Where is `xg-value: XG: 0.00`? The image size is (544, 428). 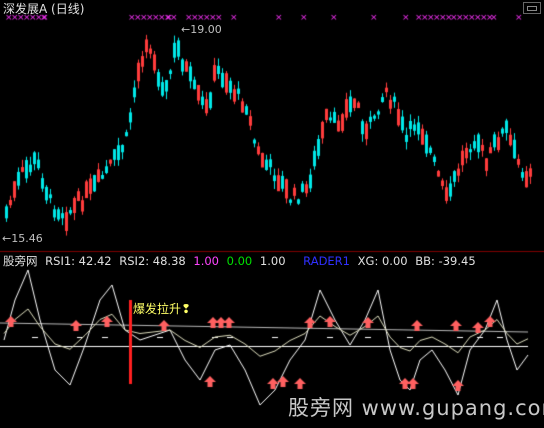
xg-value: XG: 0.00 is located at coordinates (382, 261).